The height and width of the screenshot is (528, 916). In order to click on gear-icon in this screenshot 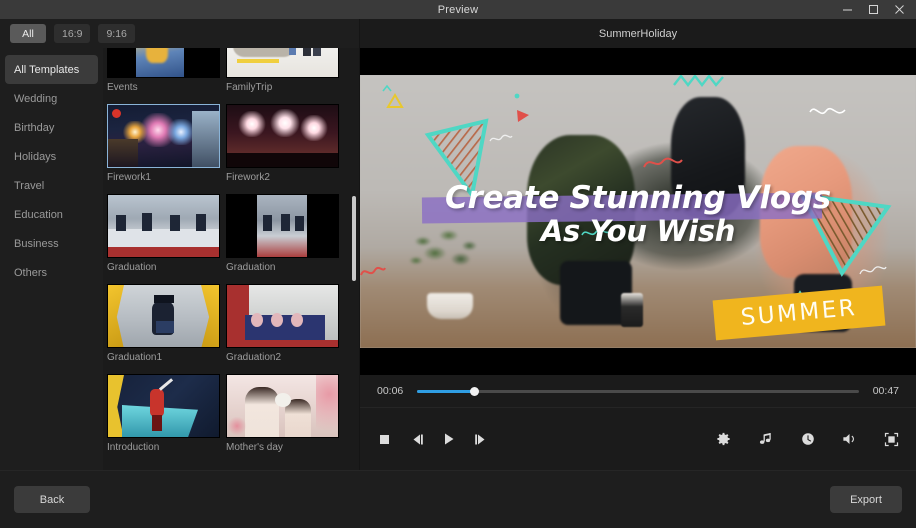, I will do `click(723, 439)`.